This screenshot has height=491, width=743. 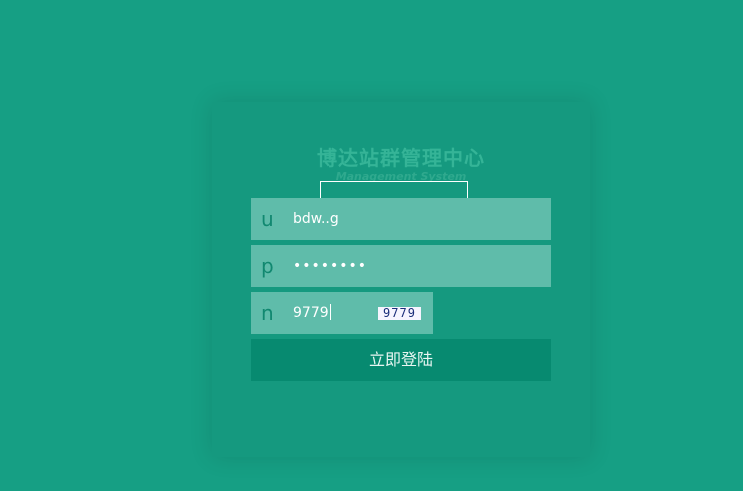 I want to click on username-input: bdw..g, so click(x=316, y=219).